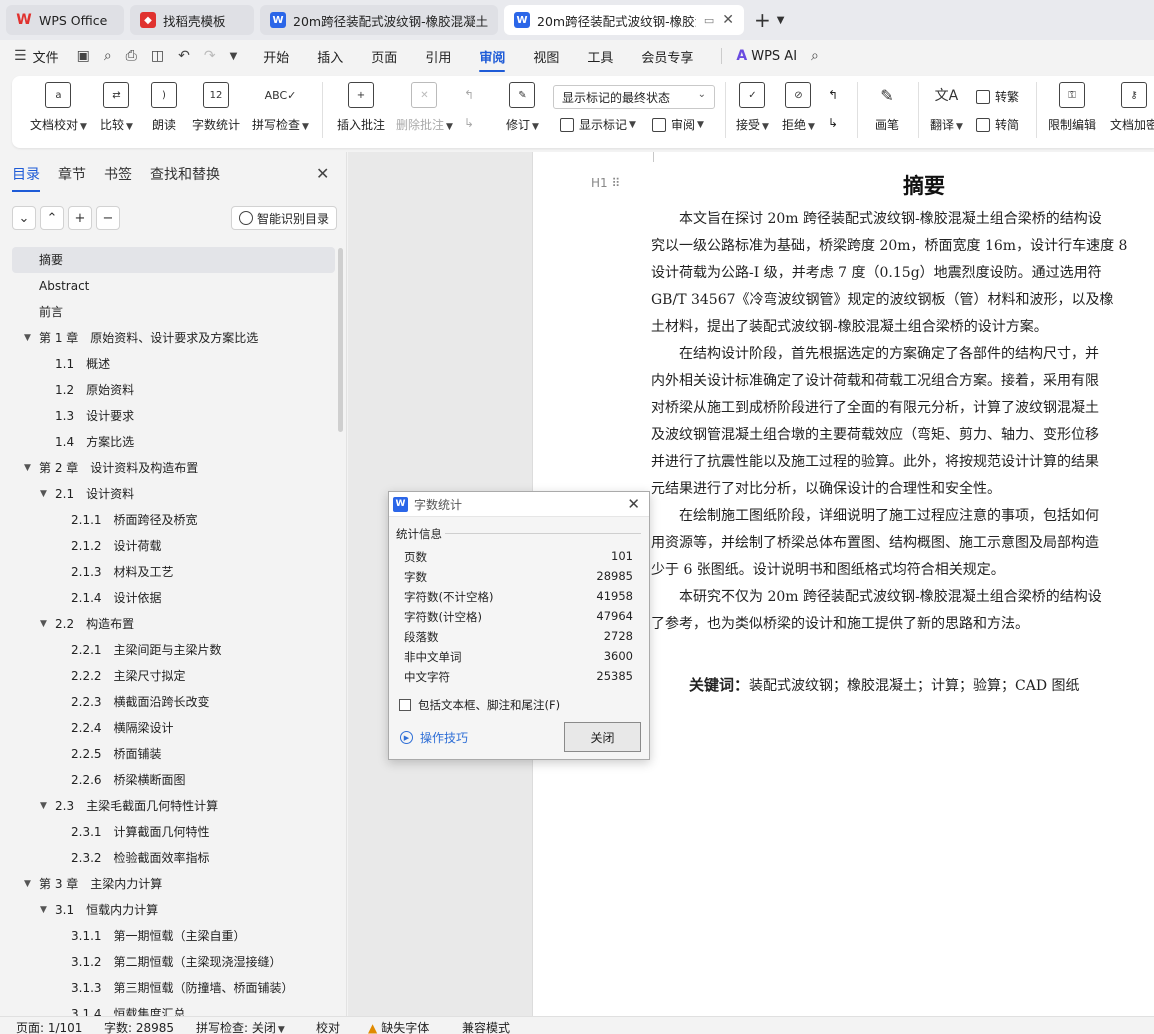  I want to click on tab-sections: 章节, so click(72, 174).